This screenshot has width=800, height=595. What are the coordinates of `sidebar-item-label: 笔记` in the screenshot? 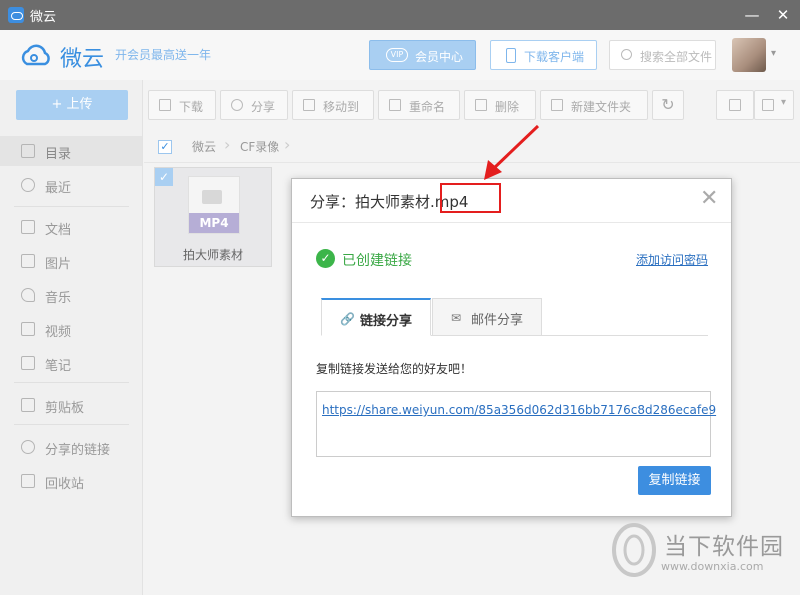 It's located at (58, 366).